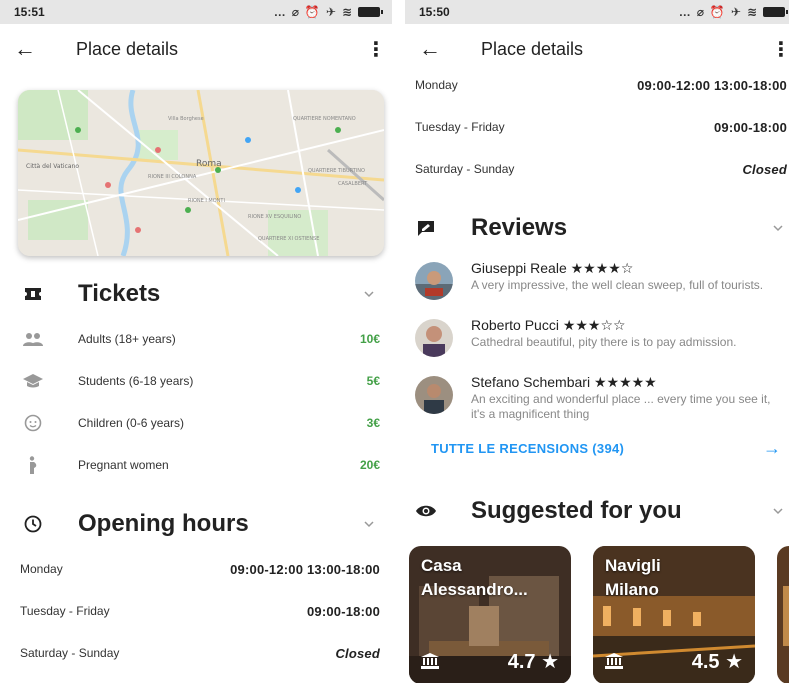 The width and height of the screenshot is (789, 683). What do you see at coordinates (52, 166) in the screenshot?
I see `map-label: Città del Vaticano` at bounding box center [52, 166].